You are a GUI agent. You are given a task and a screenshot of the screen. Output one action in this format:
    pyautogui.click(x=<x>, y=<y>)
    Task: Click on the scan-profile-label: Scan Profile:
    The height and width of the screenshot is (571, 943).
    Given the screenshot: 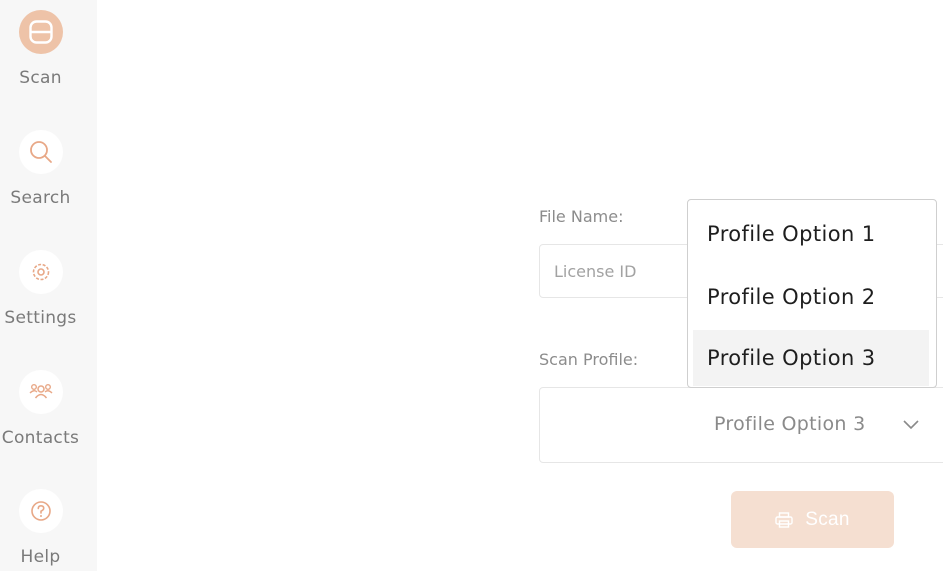 What is the action you would take?
    pyautogui.click(x=589, y=359)
    